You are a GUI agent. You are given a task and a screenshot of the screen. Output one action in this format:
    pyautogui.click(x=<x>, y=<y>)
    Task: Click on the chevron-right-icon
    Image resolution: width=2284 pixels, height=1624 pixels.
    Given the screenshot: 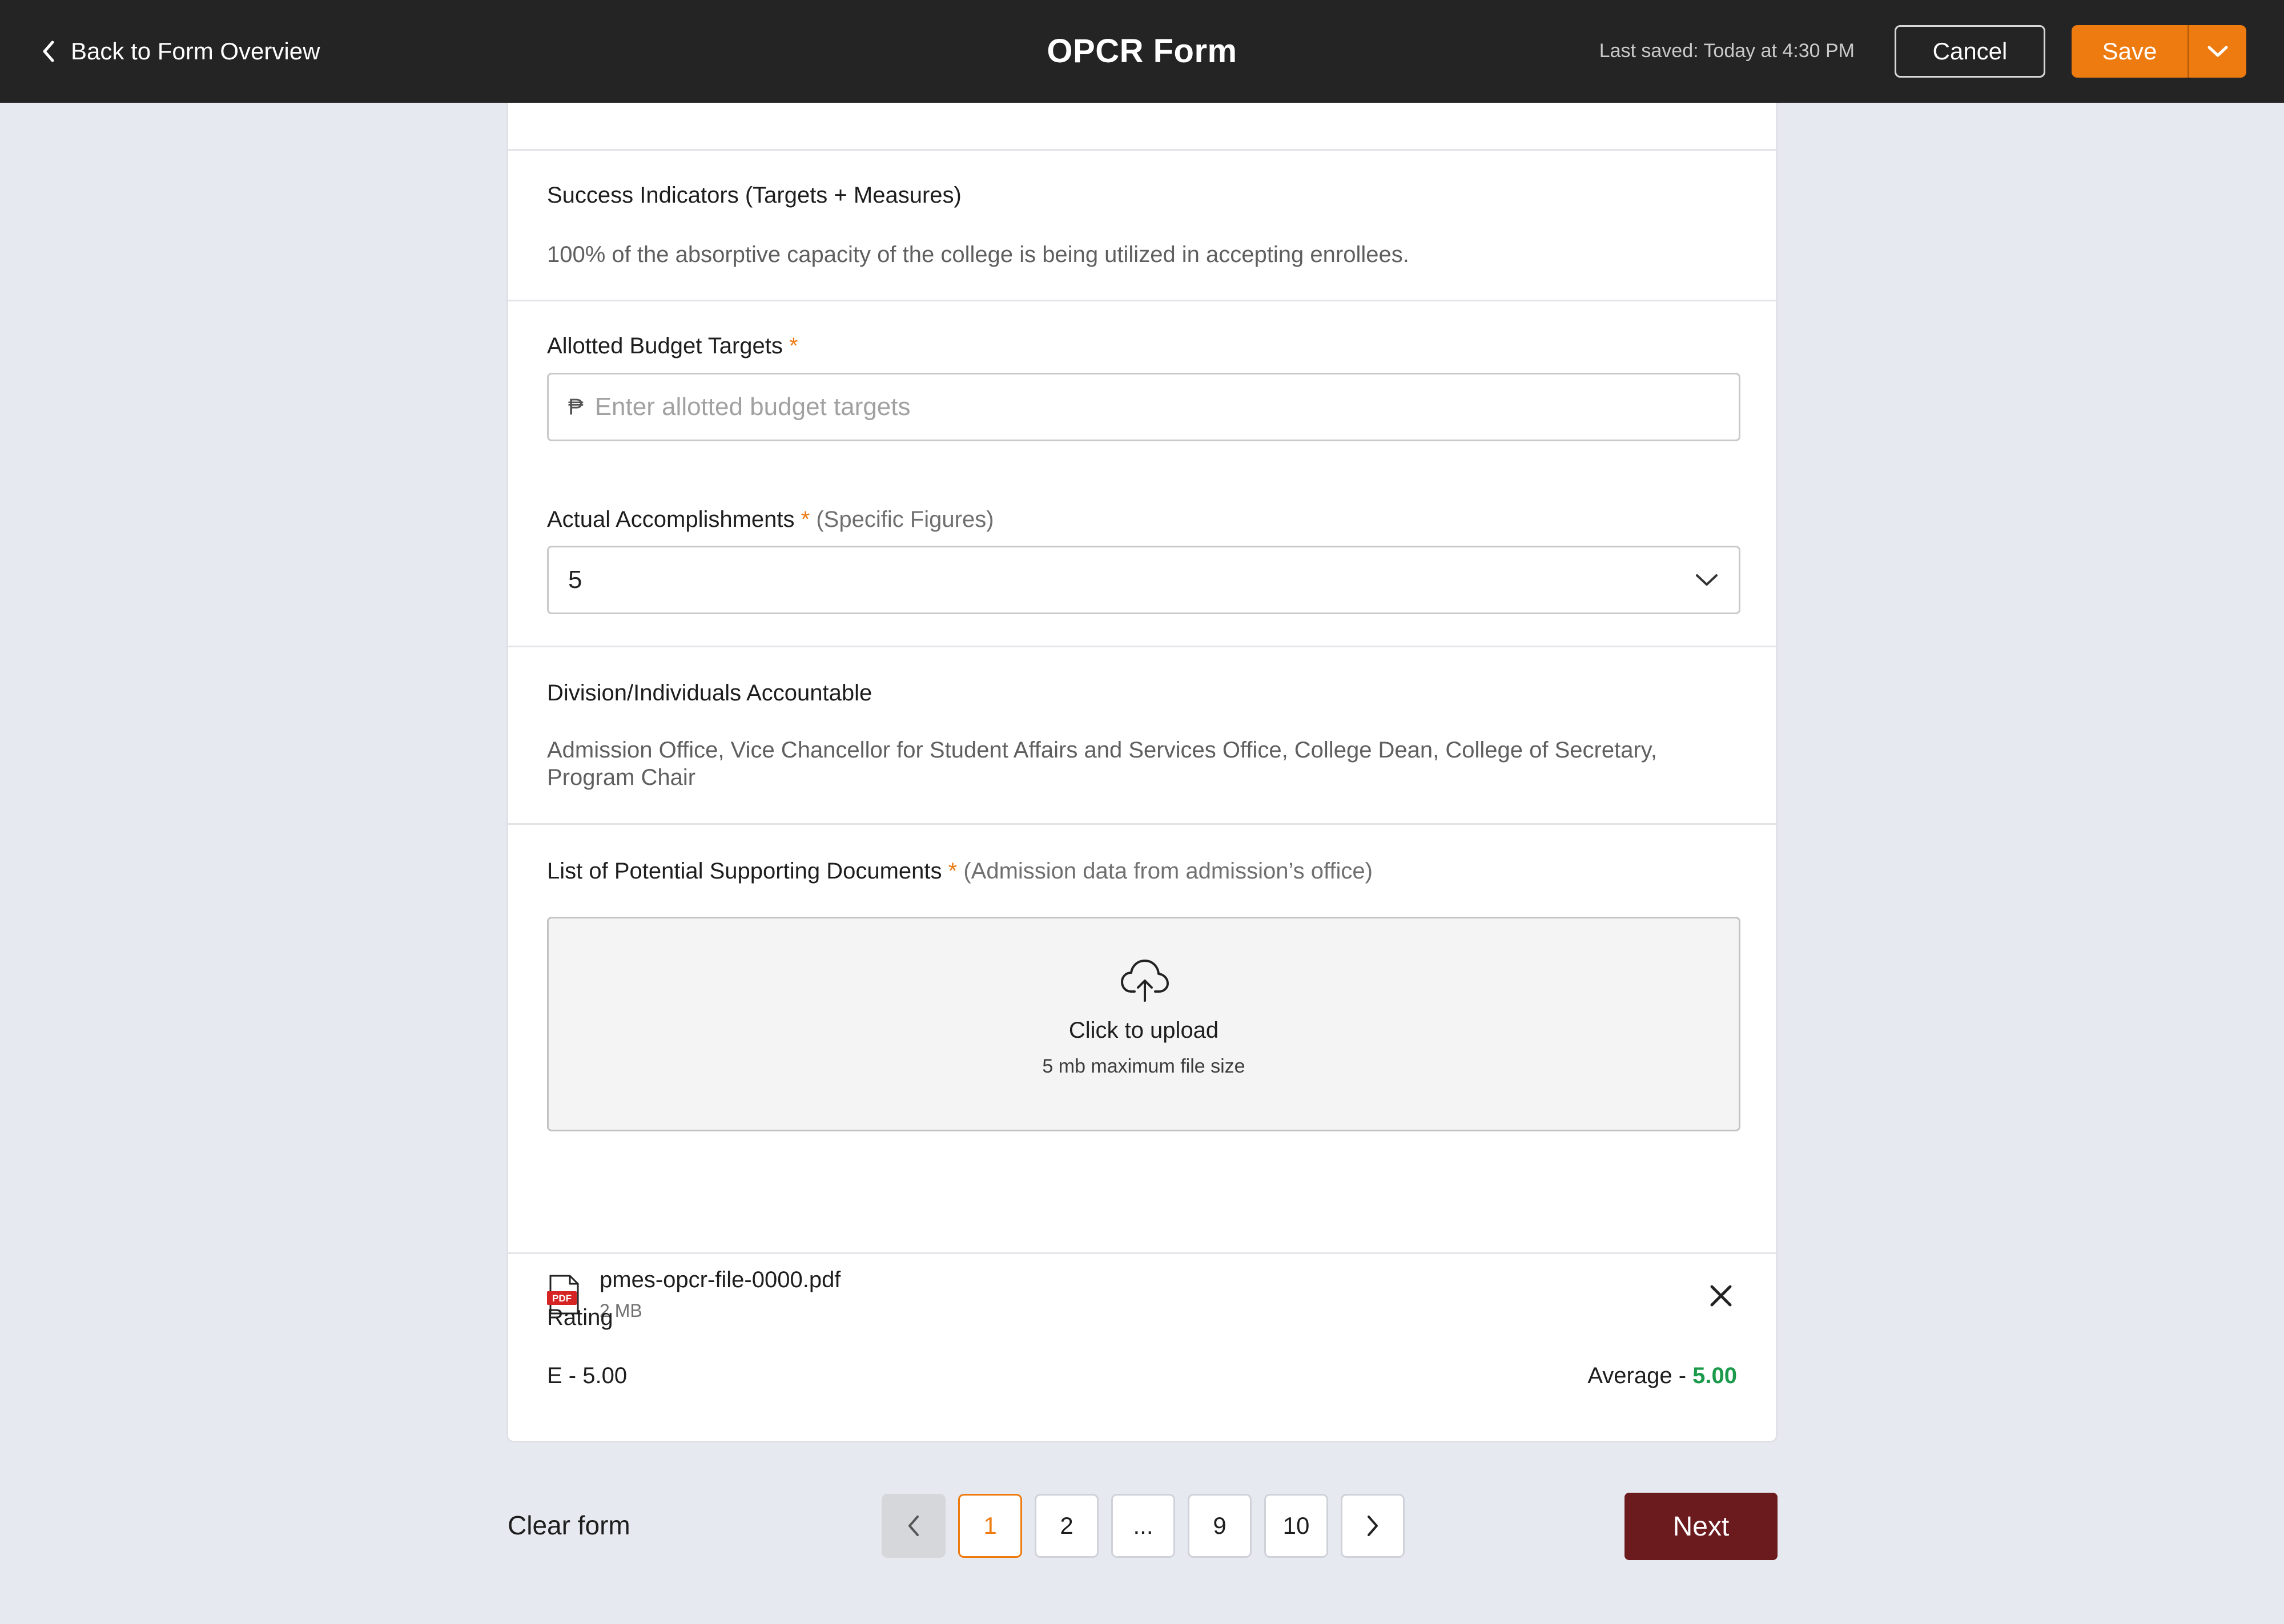 What is the action you would take?
    pyautogui.click(x=1373, y=1526)
    